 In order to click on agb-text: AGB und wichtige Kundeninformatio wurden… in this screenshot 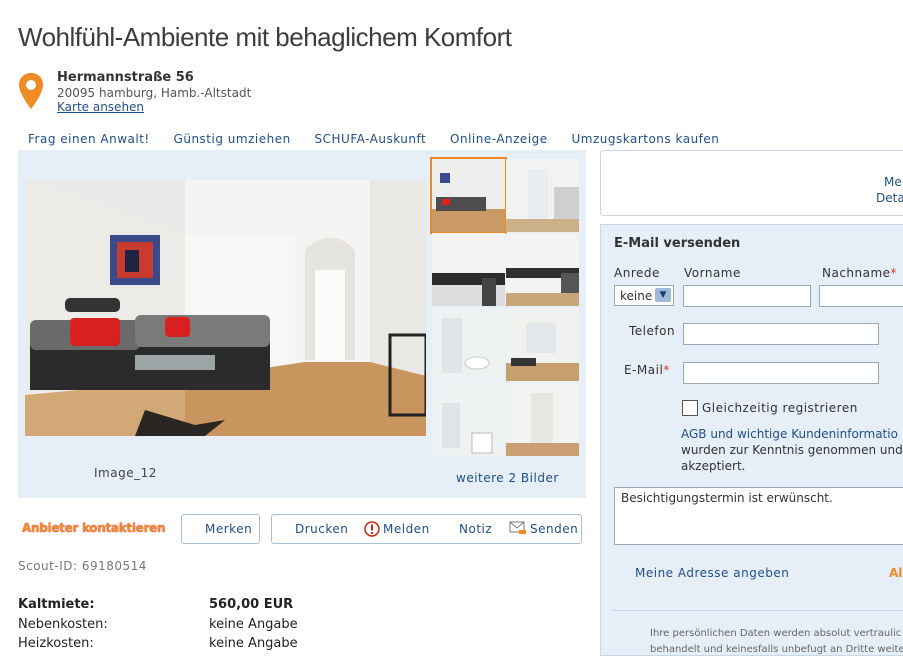, I will do `click(792, 450)`.